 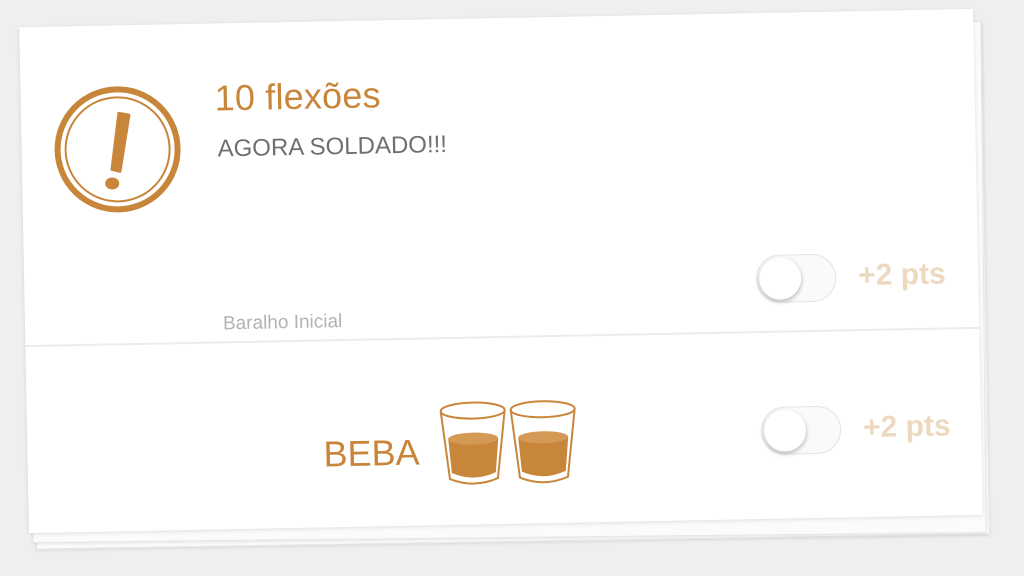 What do you see at coordinates (371, 453) in the screenshot?
I see `drink-label: BEBA` at bounding box center [371, 453].